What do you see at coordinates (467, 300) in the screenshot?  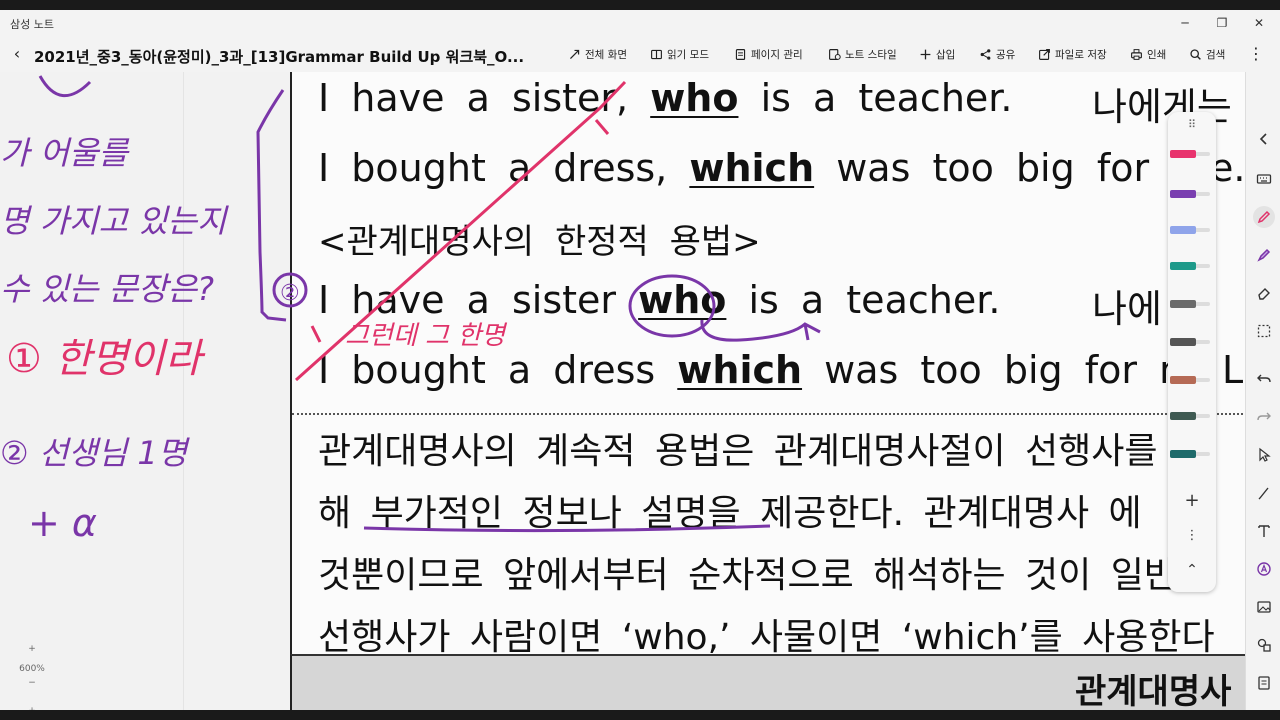 I see `sentence-3-pre: I have a sister` at bounding box center [467, 300].